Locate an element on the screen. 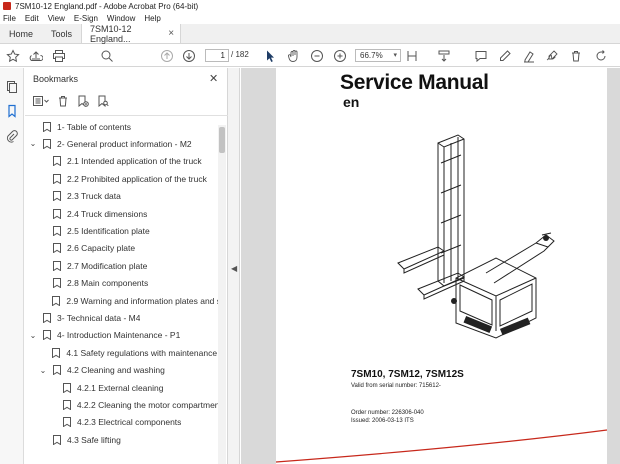 Image resolution: width=620 pixels, height=464 pixels. bookmark-item: 4.2.3 Electrical components is located at coordinates (122, 422).